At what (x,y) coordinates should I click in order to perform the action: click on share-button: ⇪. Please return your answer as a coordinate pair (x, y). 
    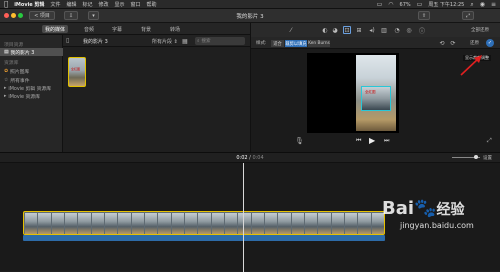
    Looking at the image, I should click on (424, 15).